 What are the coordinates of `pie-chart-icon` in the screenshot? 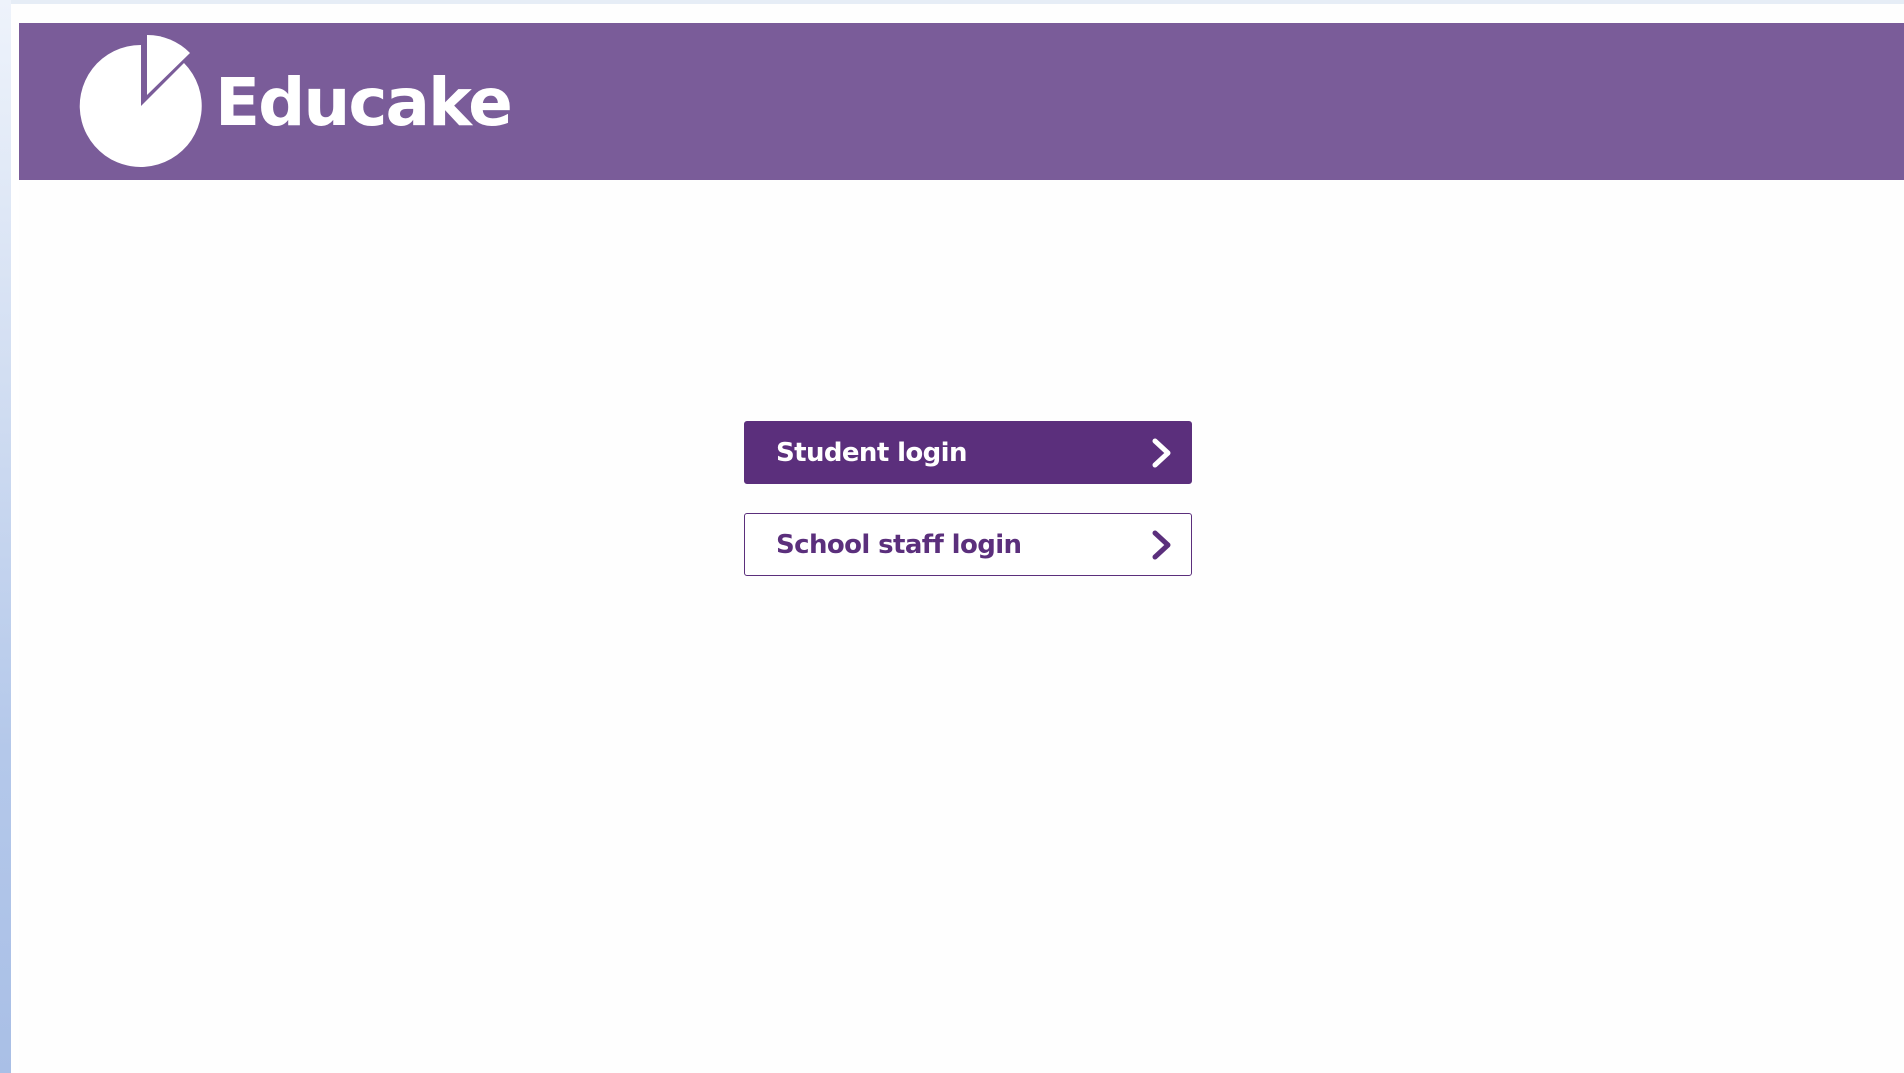 It's located at (140, 101).